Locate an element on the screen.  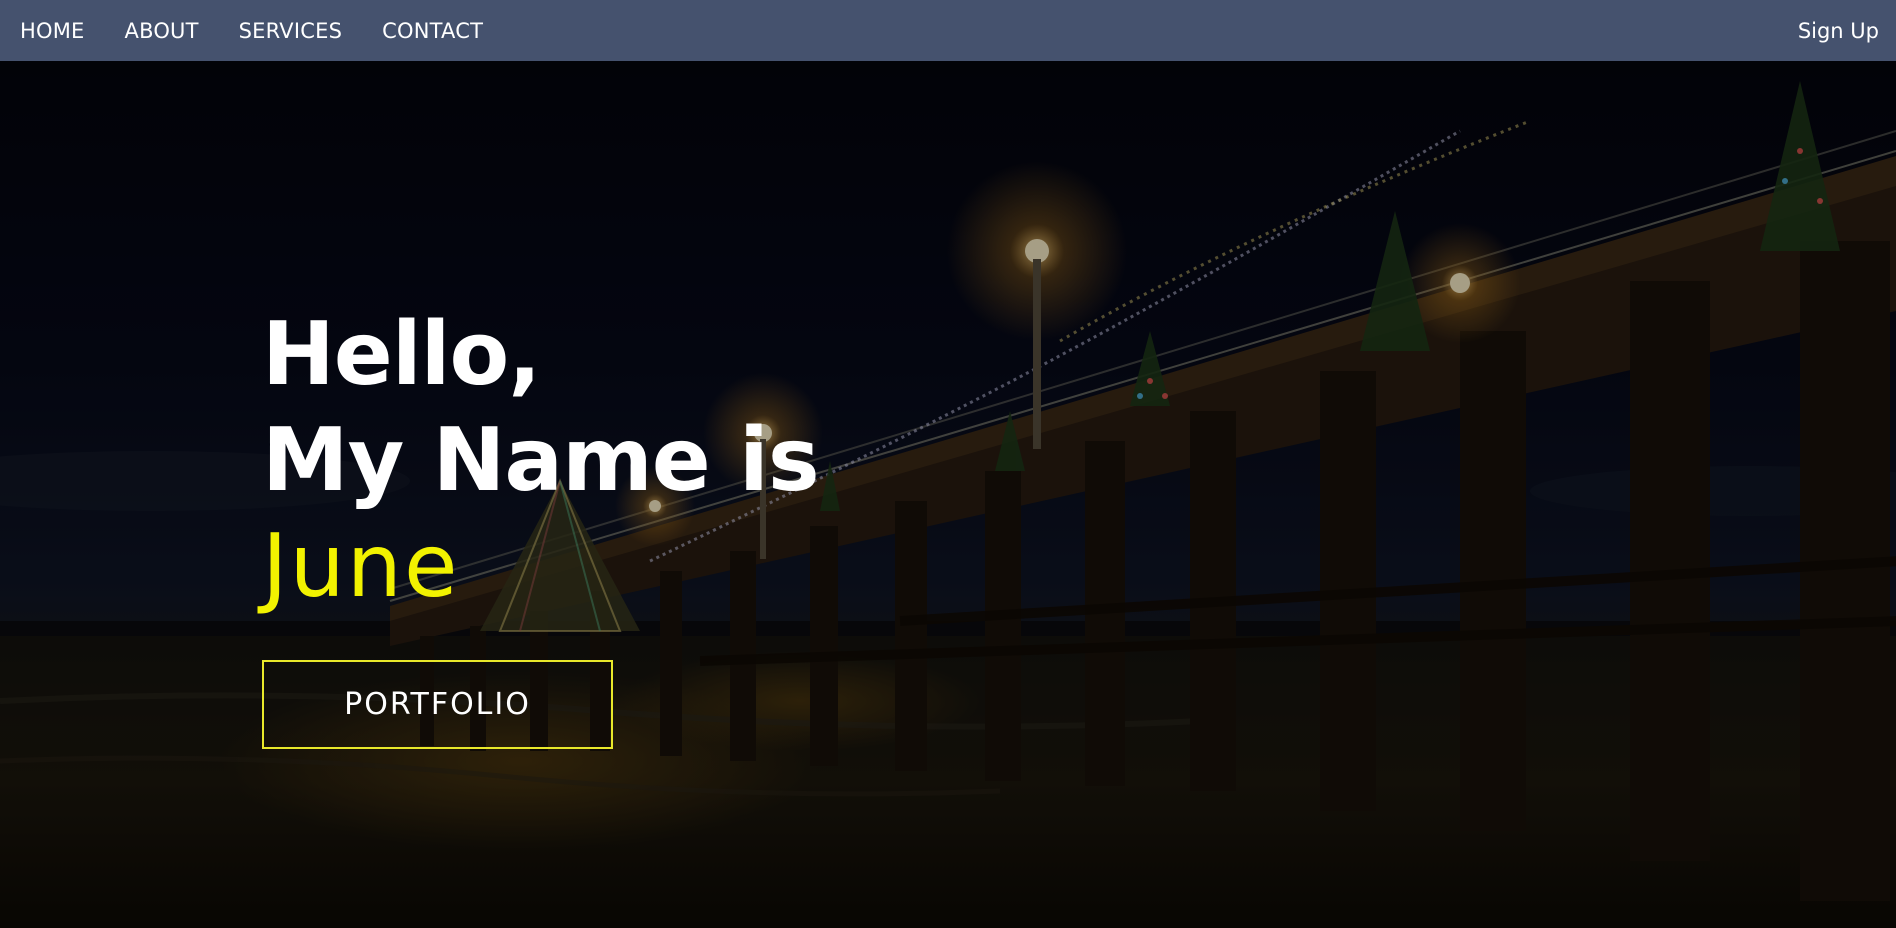
nav-link-about: ABOUT is located at coordinates (162, 31).